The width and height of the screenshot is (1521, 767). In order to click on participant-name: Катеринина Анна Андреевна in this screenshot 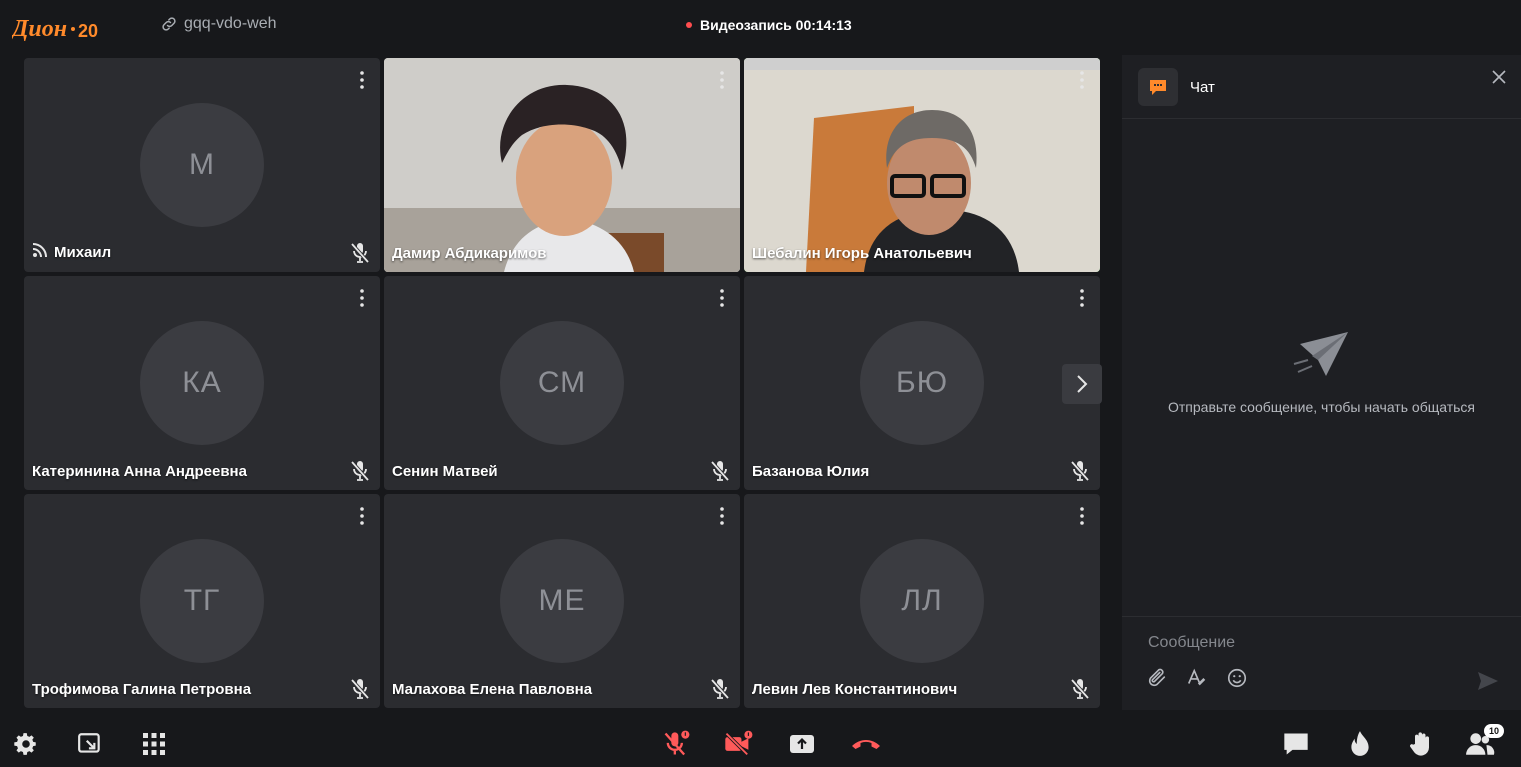, I will do `click(139, 471)`.